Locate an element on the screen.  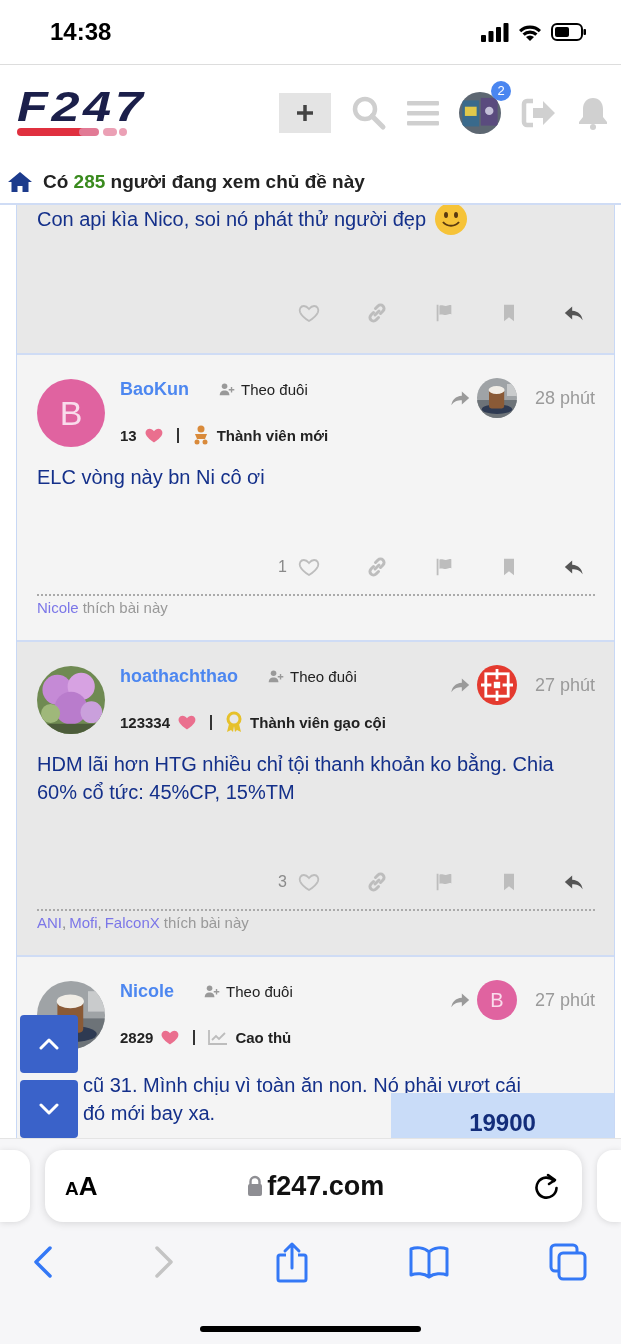
logout-icon is located at coordinates (539, 112).